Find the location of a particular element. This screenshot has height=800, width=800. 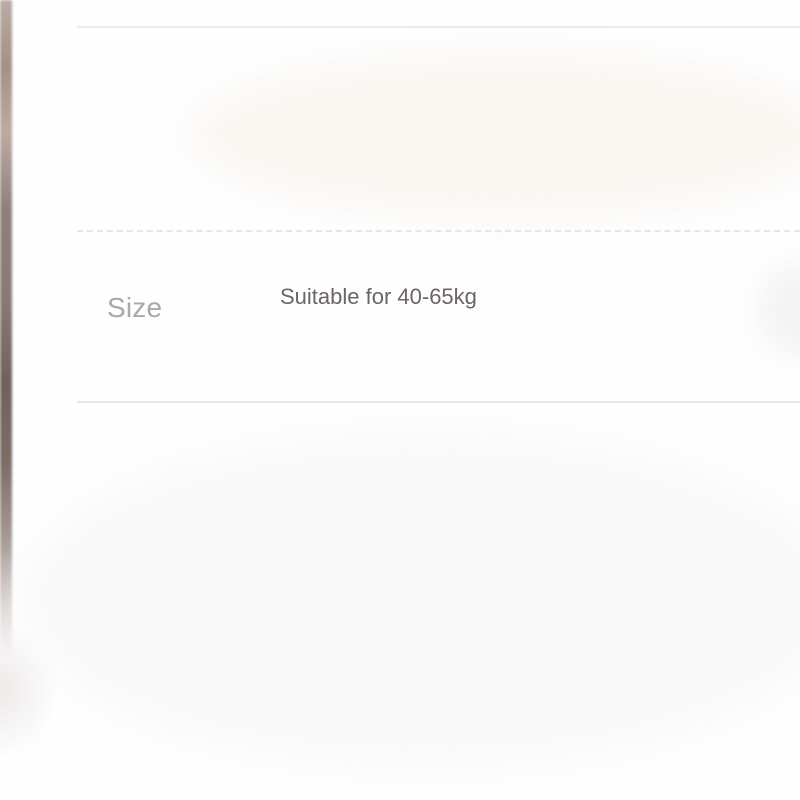

table-divider-top is located at coordinates (438, 27).